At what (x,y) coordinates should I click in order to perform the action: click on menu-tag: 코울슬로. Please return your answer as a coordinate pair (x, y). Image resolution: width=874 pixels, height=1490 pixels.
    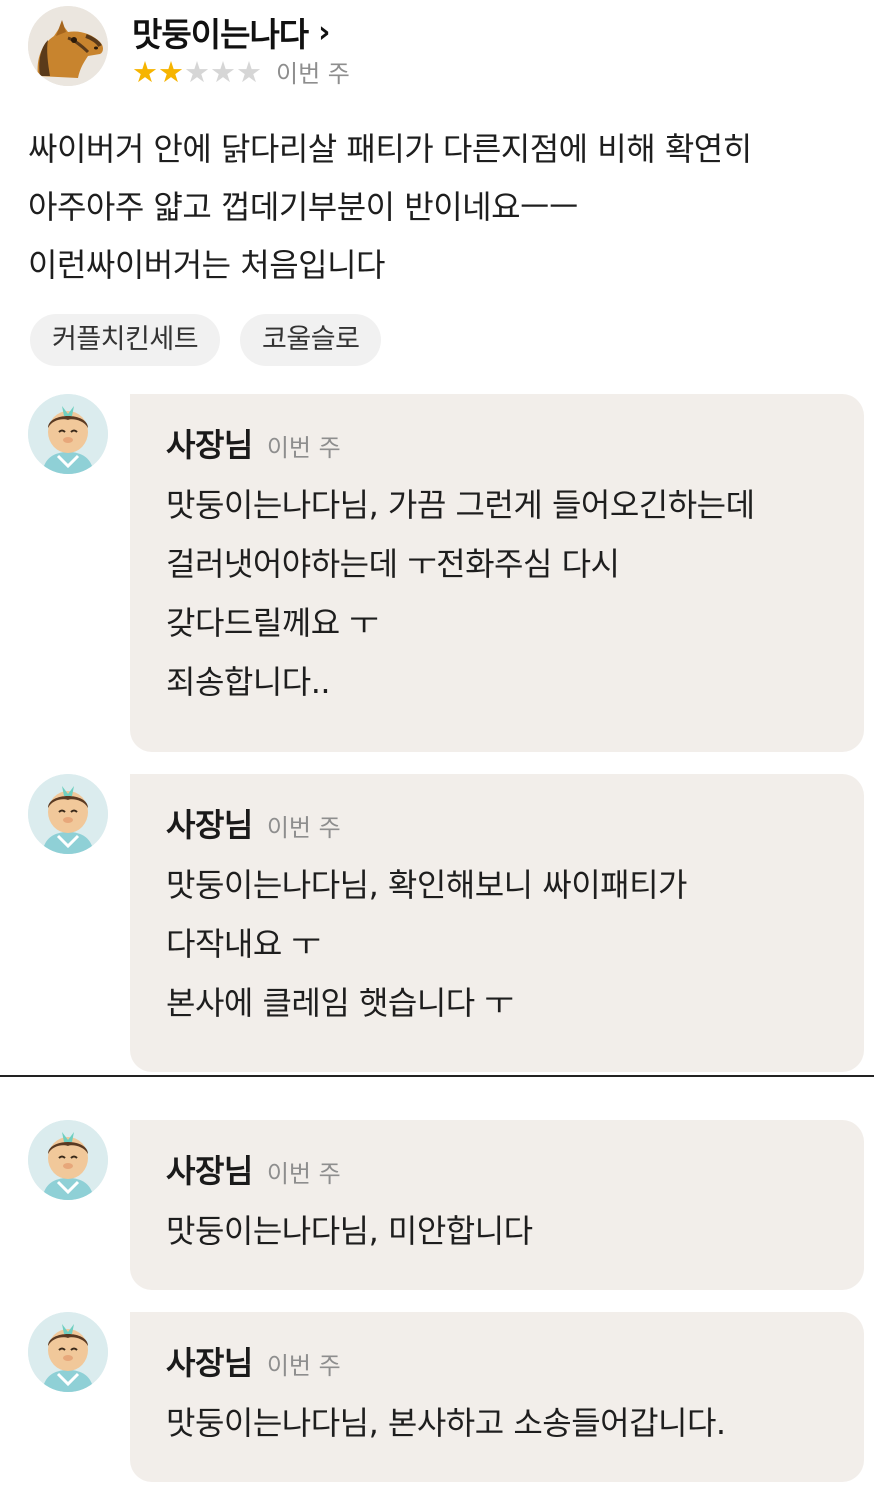
    Looking at the image, I should click on (311, 340).